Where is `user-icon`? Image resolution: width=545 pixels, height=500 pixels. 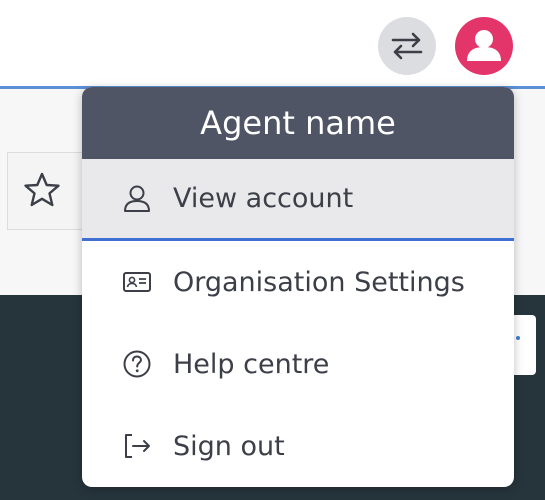
user-icon is located at coordinates (137, 198).